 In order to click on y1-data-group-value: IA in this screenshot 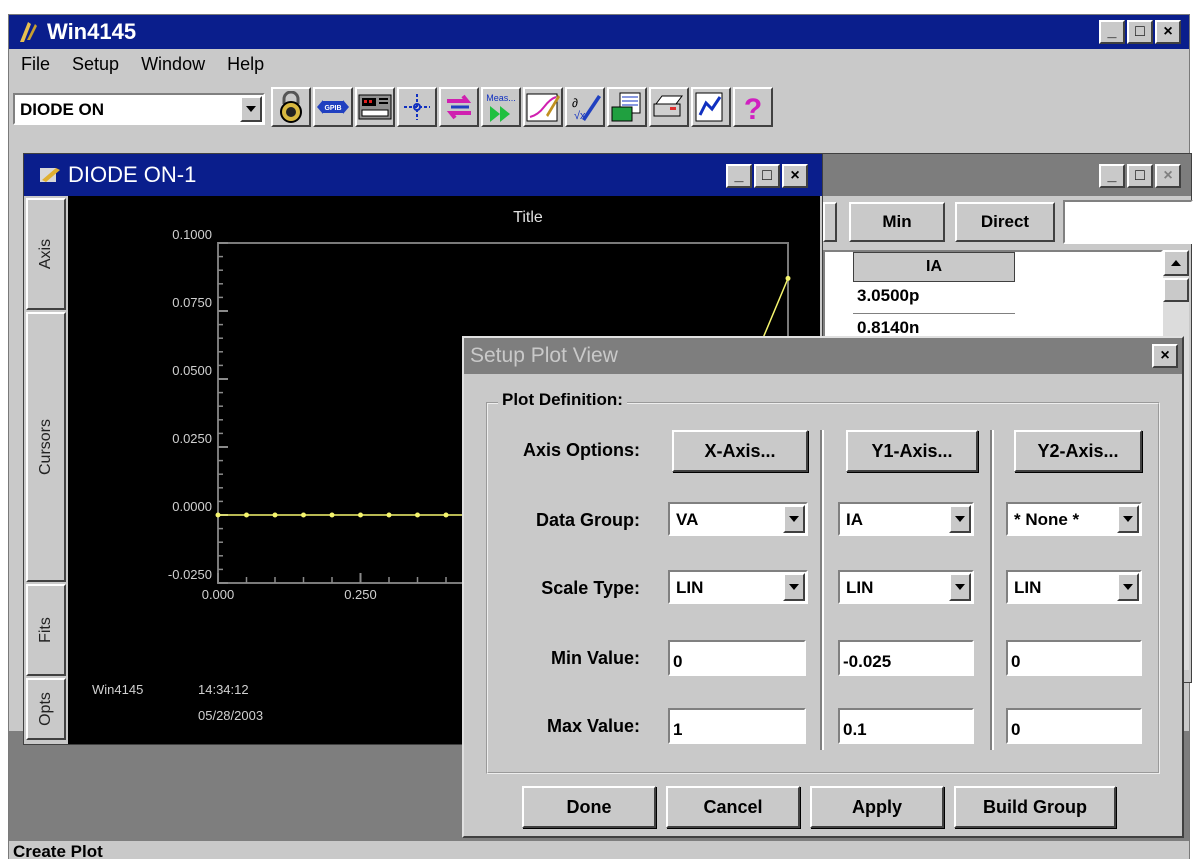, I will do `click(854, 519)`.